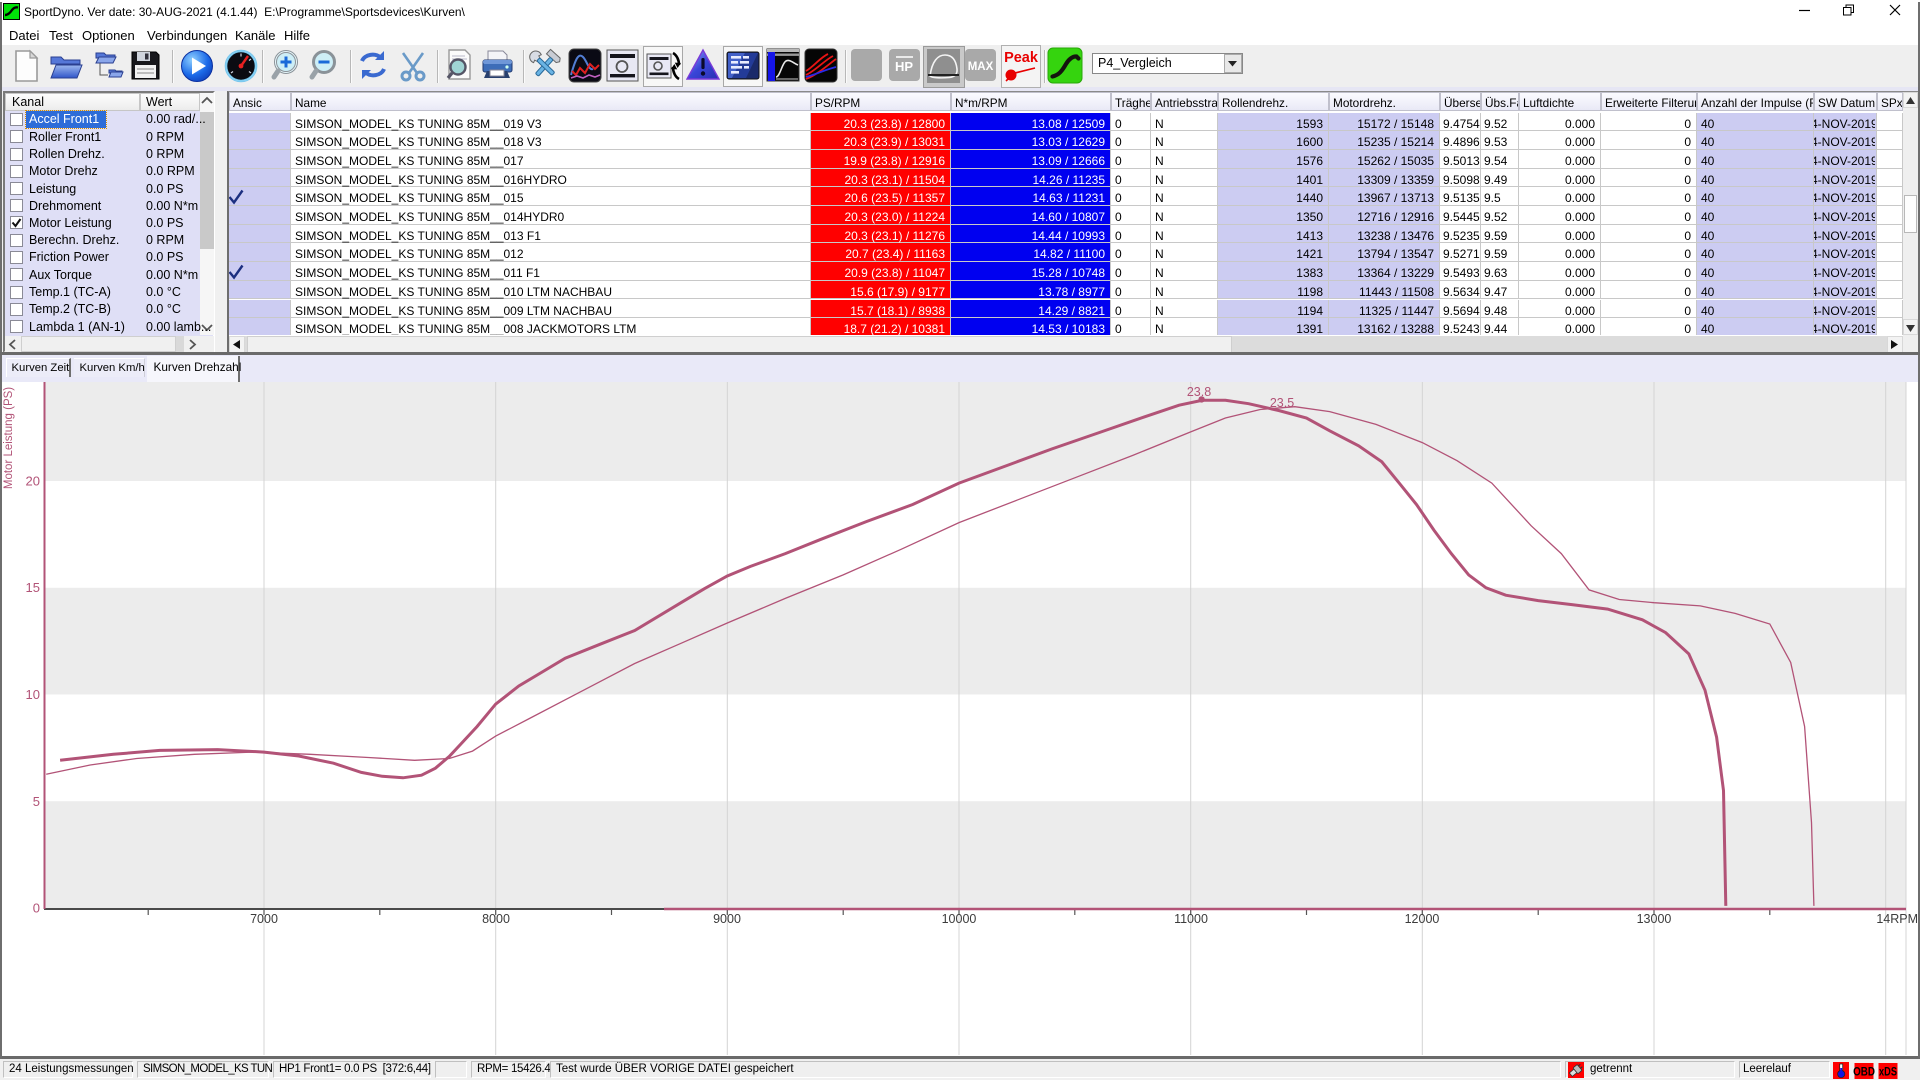 This screenshot has width=1920, height=1080. I want to click on svg-text: 0, so click(36, 908).